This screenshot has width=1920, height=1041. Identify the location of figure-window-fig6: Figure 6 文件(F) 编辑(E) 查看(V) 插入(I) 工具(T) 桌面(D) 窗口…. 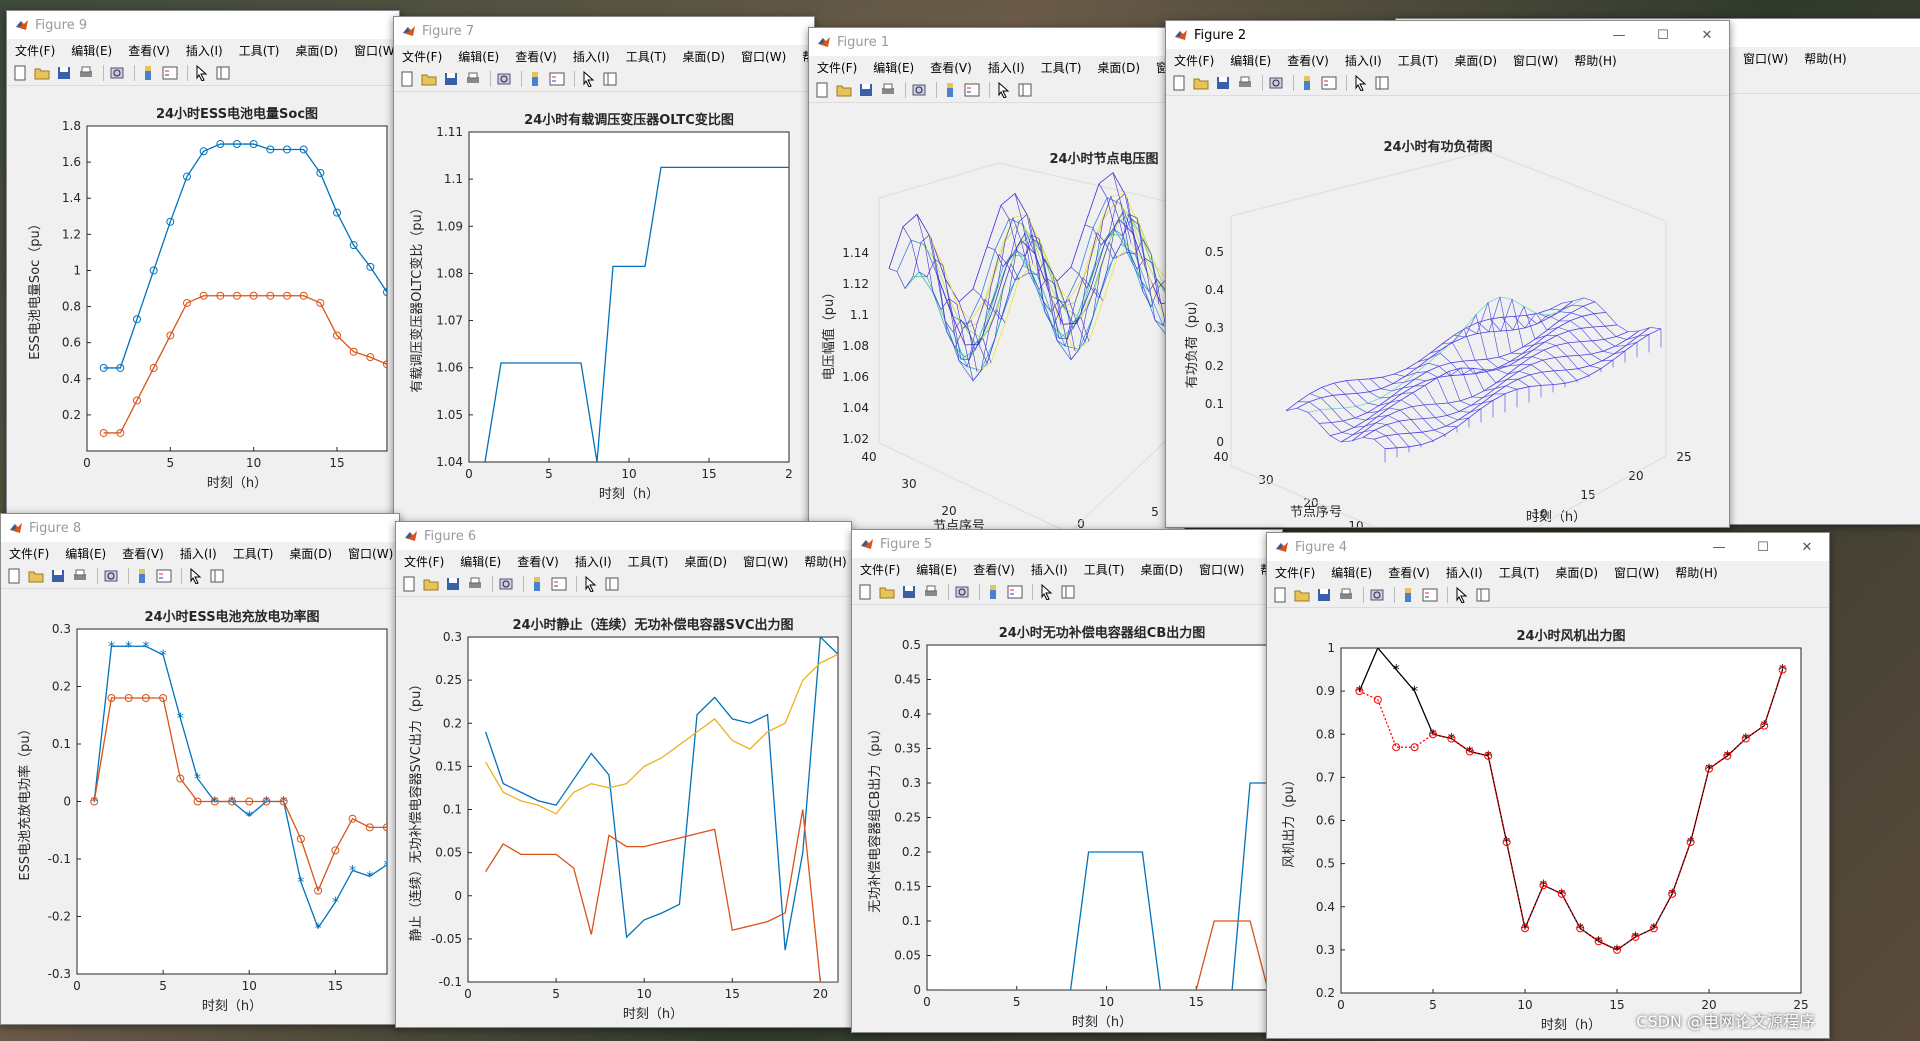
(623, 774).